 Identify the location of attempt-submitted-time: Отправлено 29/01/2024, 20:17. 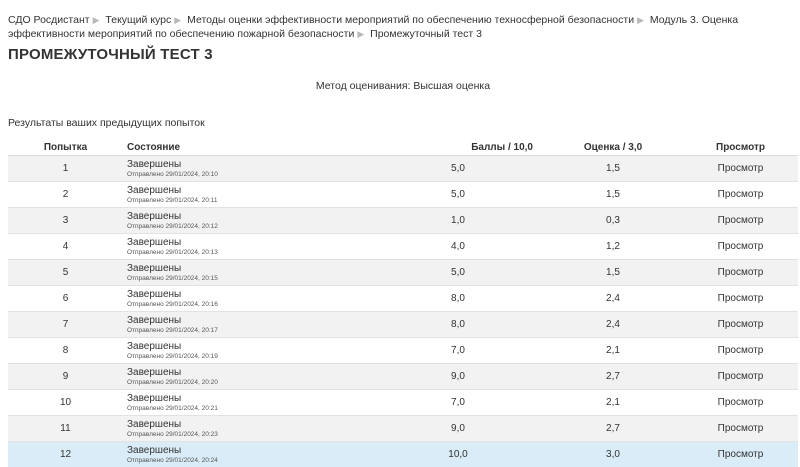
(248, 330).